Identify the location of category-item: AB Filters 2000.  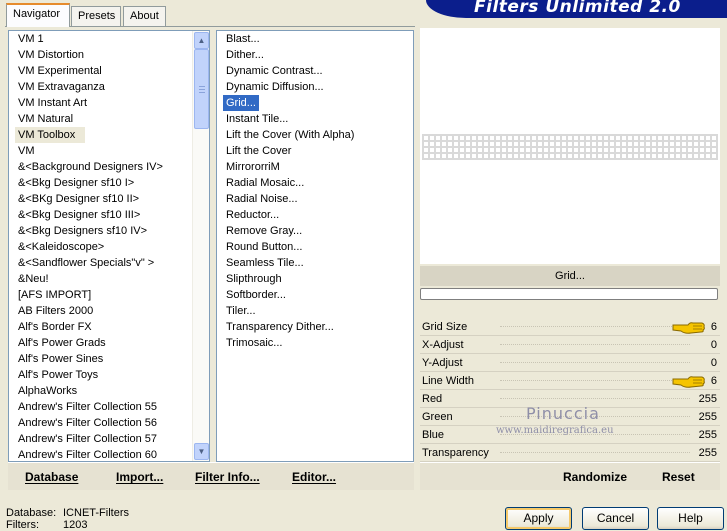
(112, 311).